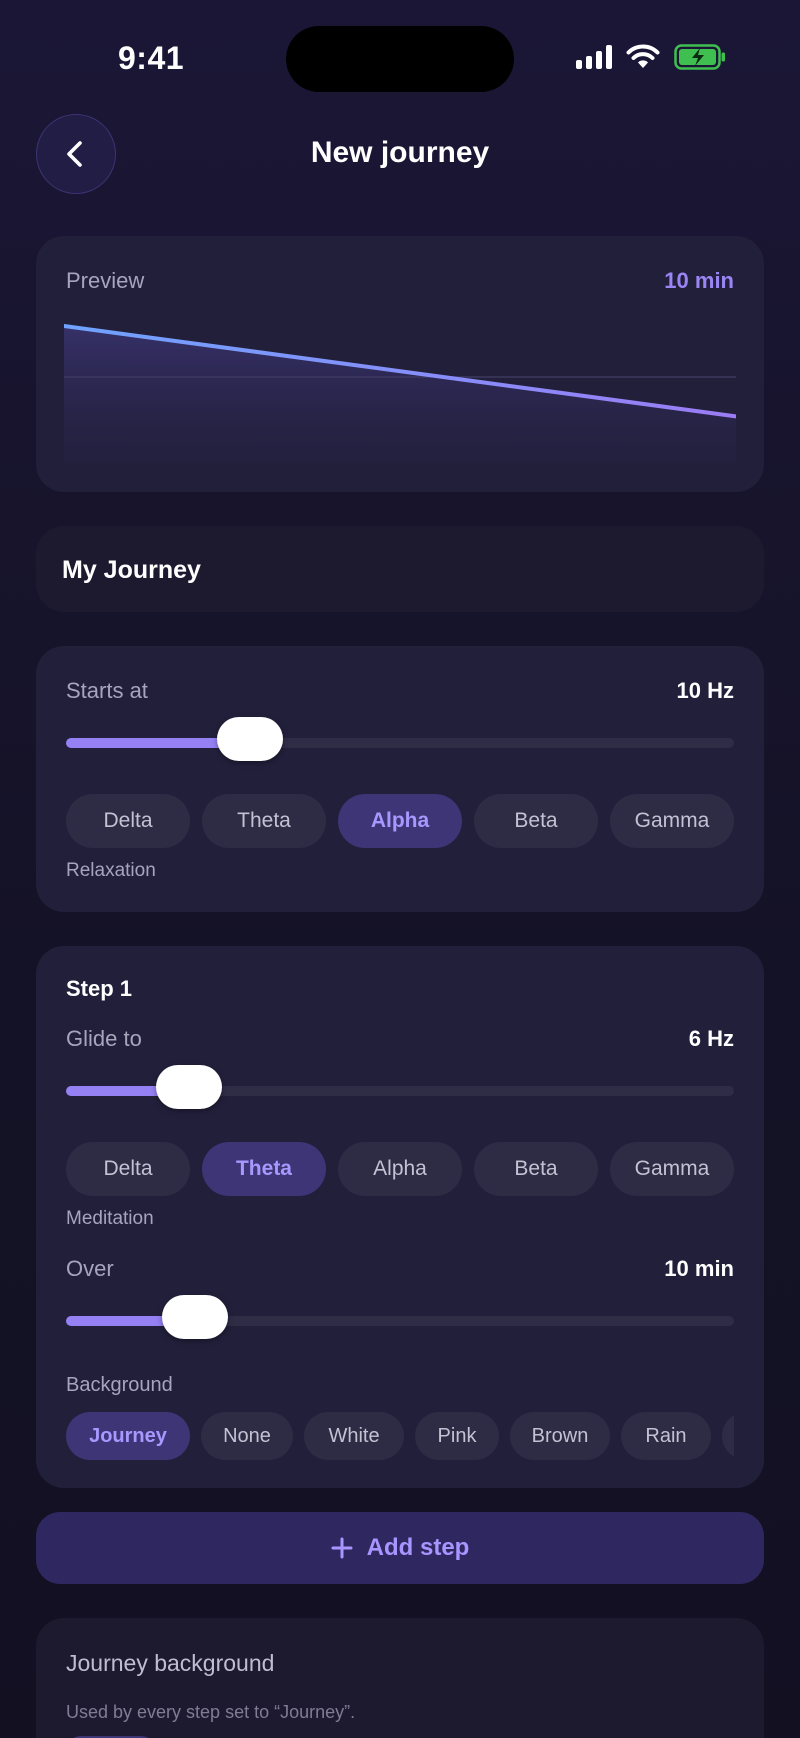 The height and width of the screenshot is (1738, 800). Describe the element at coordinates (90, 1268) in the screenshot. I see `over-label: Over` at that location.